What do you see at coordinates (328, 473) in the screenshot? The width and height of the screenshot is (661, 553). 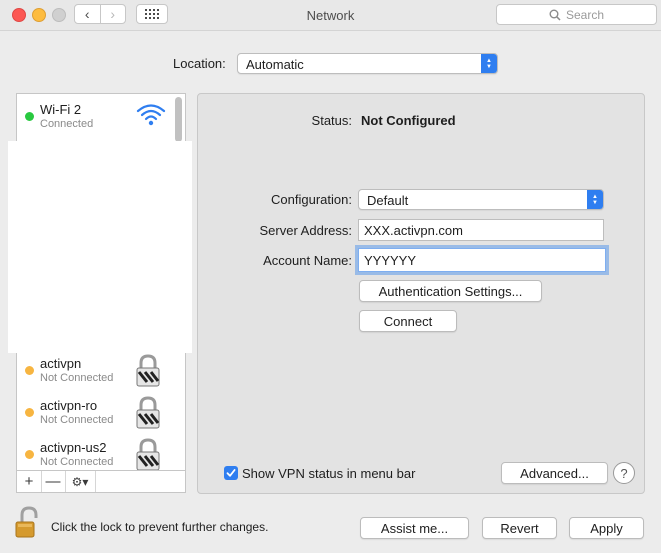 I see `show-vpn-status-label: Show VPN status in menu bar` at bounding box center [328, 473].